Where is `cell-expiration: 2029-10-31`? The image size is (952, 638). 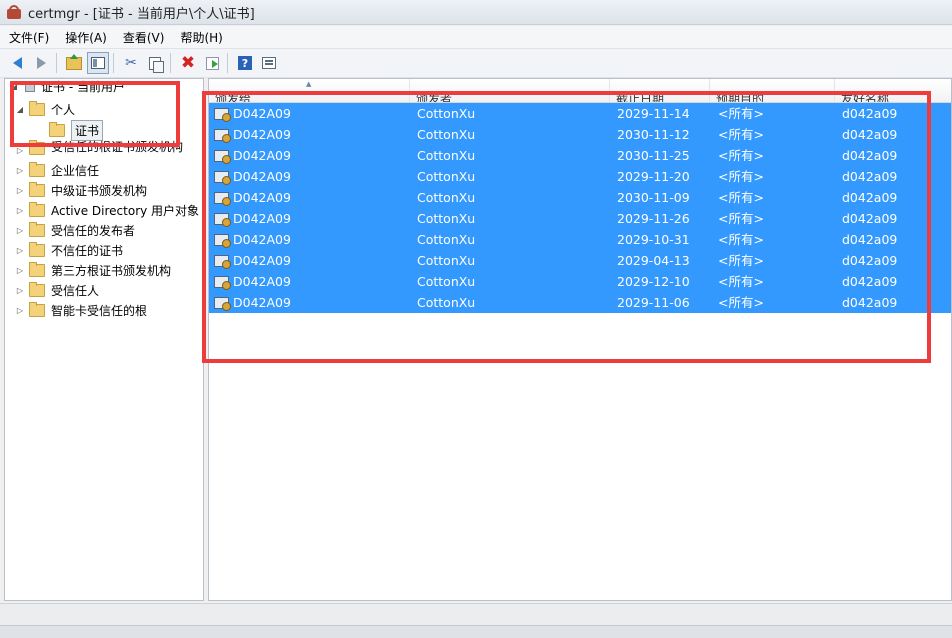
cell-expiration: 2029-10-31 is located at coordinates (653, 239).